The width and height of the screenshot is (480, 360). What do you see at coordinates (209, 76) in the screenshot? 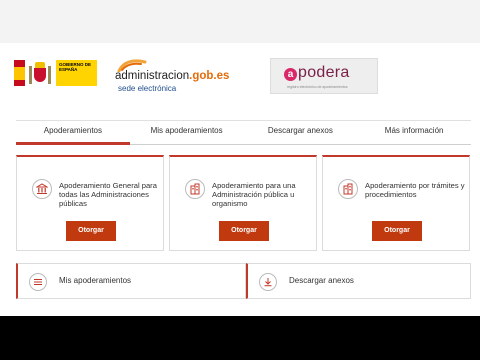
I see `admin-logo-domain: .gob.es` at bounding box center [209, 76].